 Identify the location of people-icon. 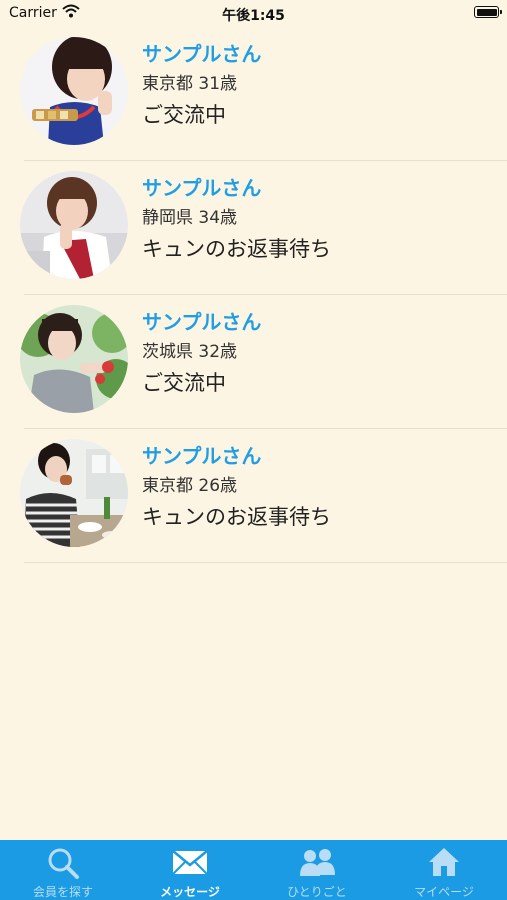
(317, 862).